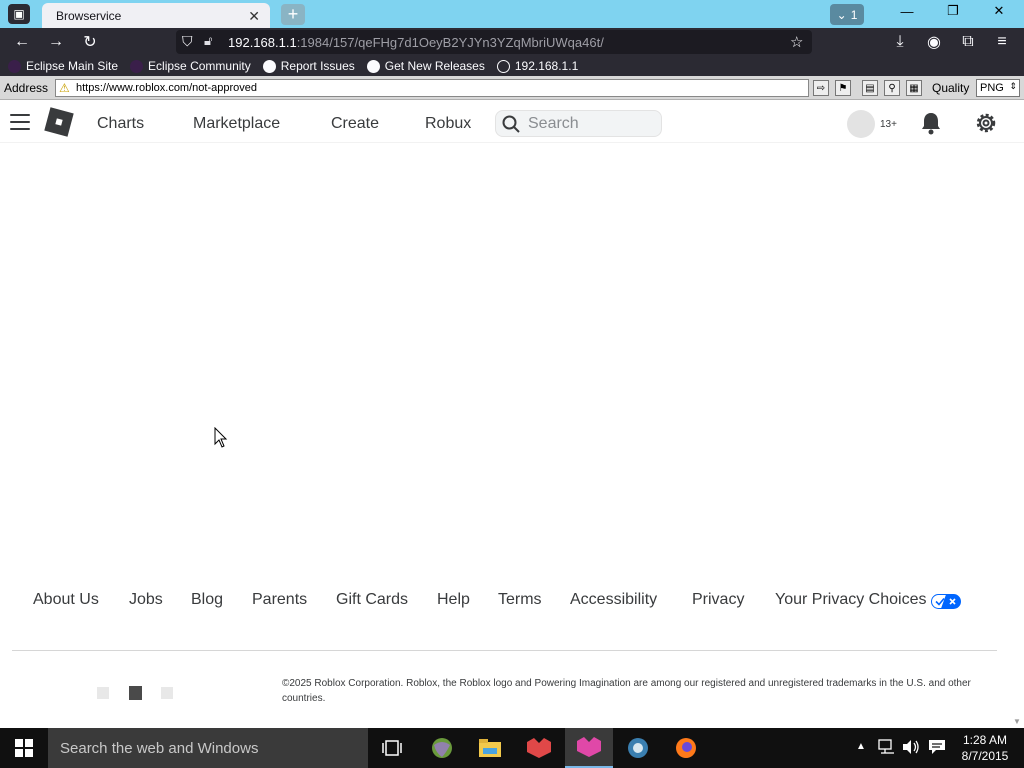  I want to click on search-icon, so click(511, 124).